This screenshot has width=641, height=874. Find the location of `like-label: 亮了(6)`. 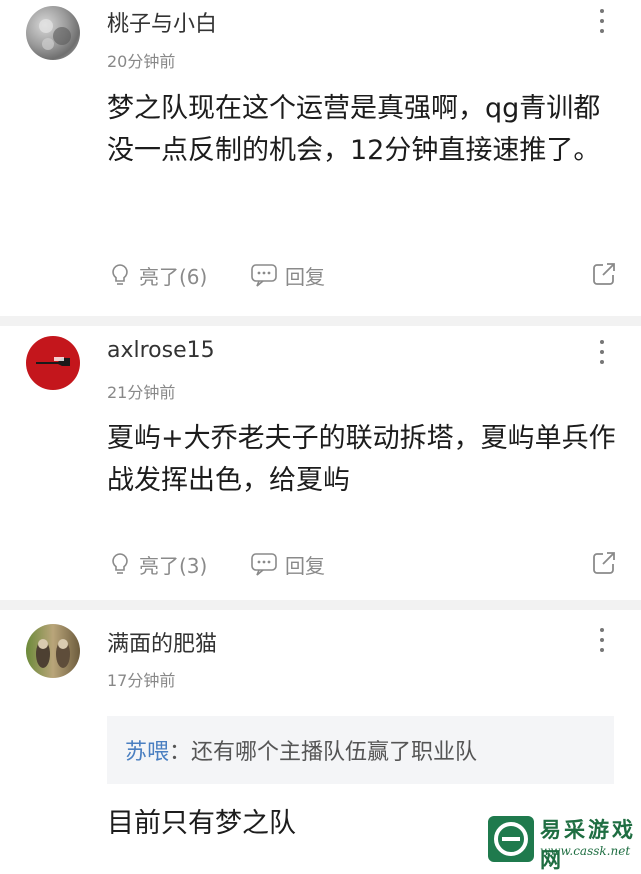

like-label: 亮了(6) is located at coordinates (173, 276).